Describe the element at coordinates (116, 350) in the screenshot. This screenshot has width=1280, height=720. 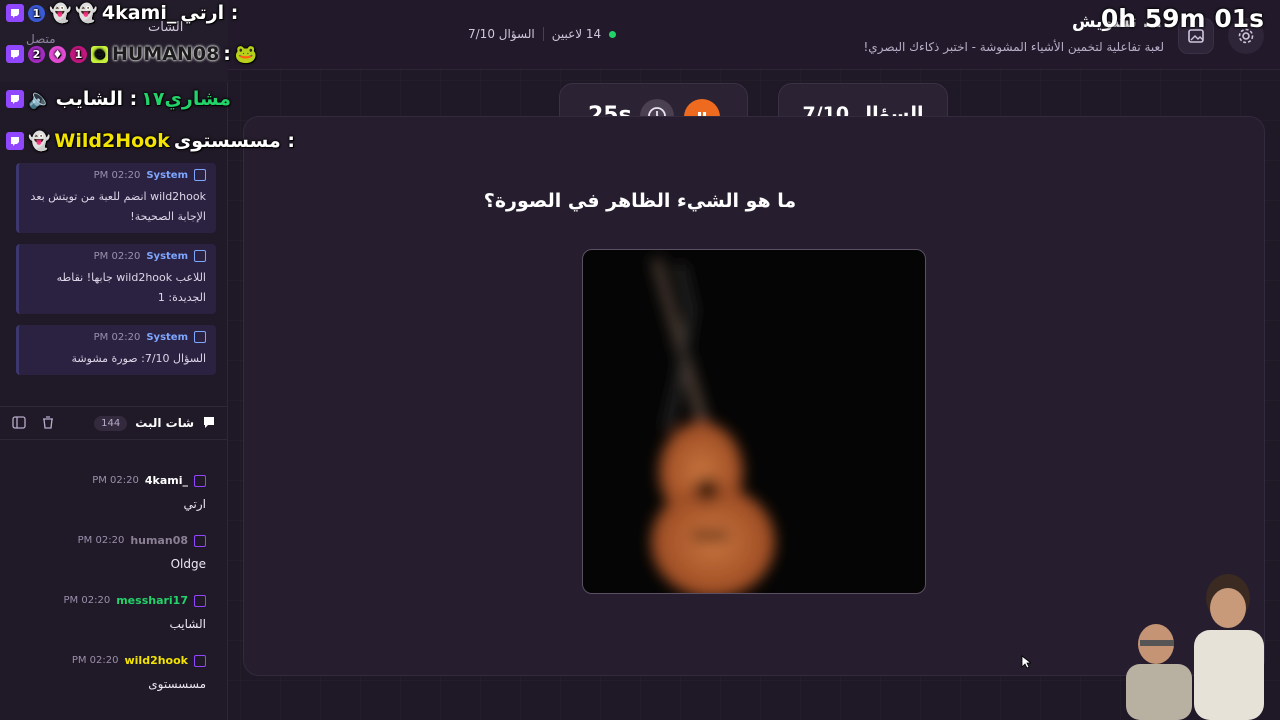
I see `system-message: System 02:20 PM السؤال 7/10: صورة مشوشة` at that location.